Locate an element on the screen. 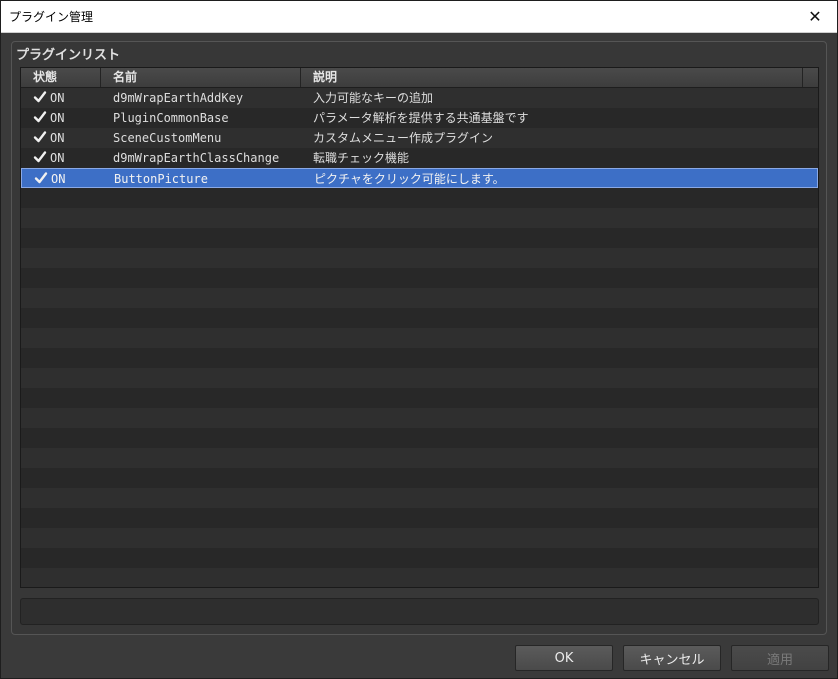  table-row: ON PluginCommonBase パラメータ解析を提供する共通基盤です is located at coordinates (419, 118).